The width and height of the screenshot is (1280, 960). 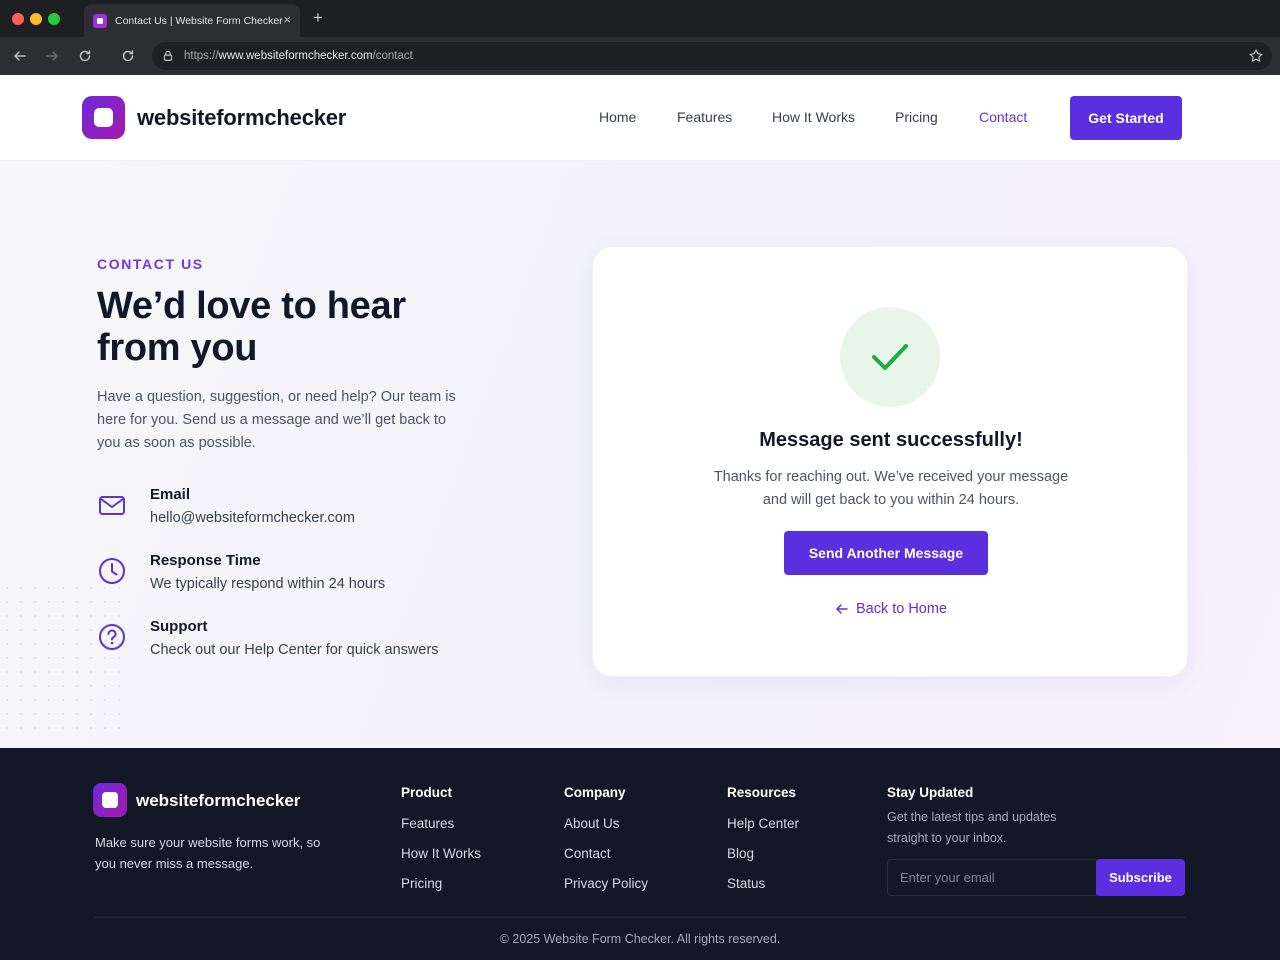 What do you see at coordinates (103, 117) in the screenshot?
I see `logo-icon` at bounding box center [103, 117].